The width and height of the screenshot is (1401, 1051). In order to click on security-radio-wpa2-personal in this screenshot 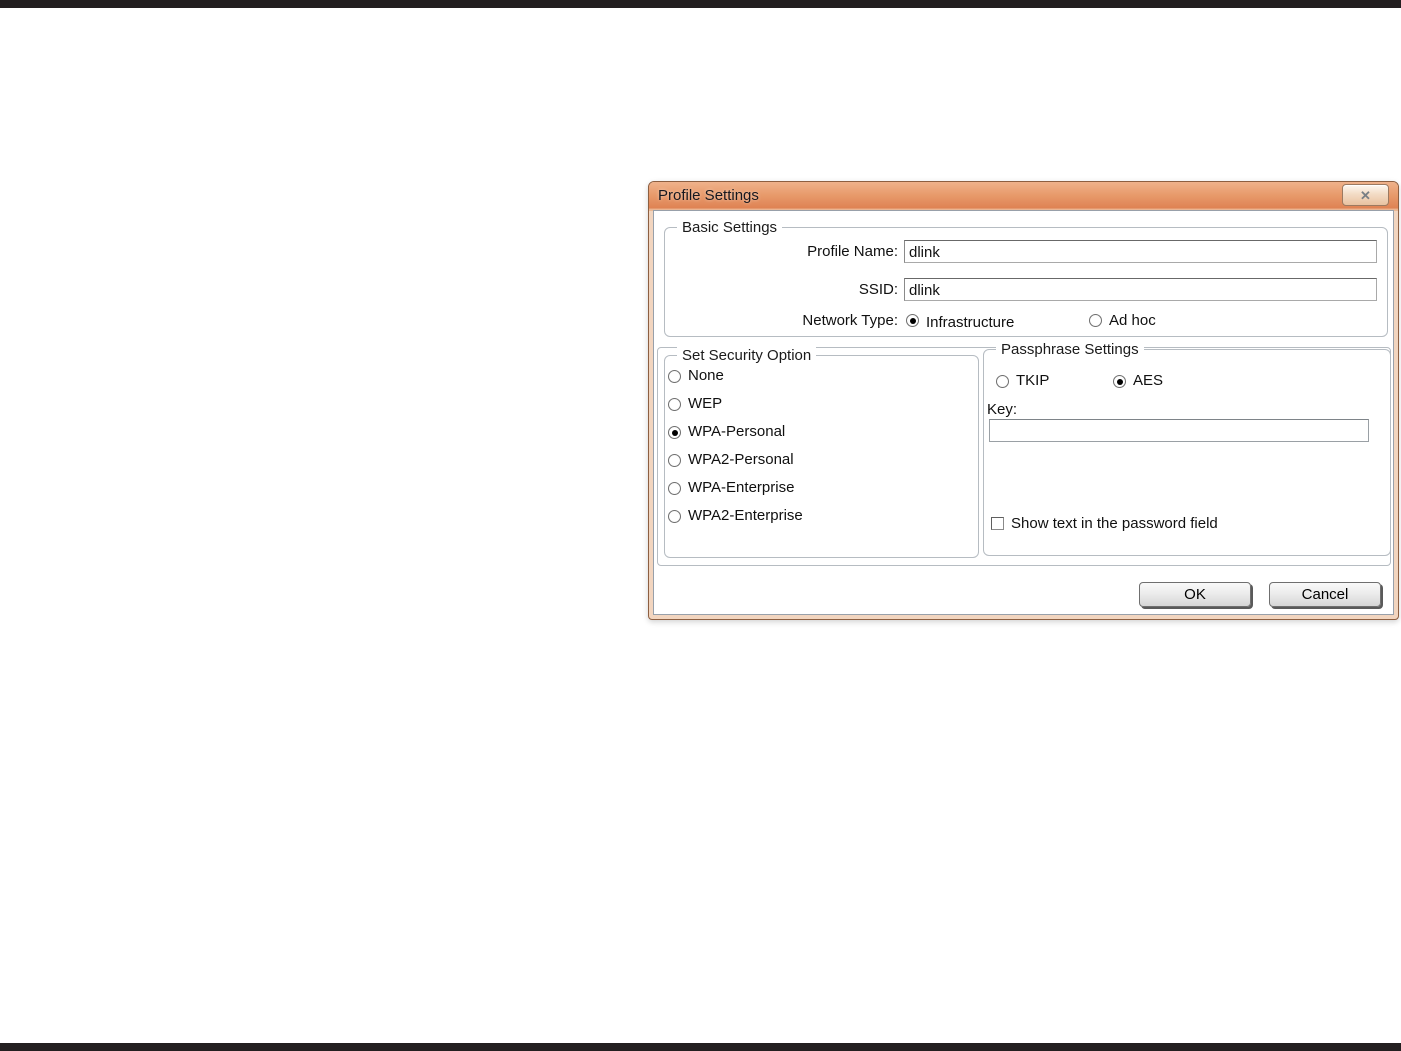, I will do `click(674, 460)`.